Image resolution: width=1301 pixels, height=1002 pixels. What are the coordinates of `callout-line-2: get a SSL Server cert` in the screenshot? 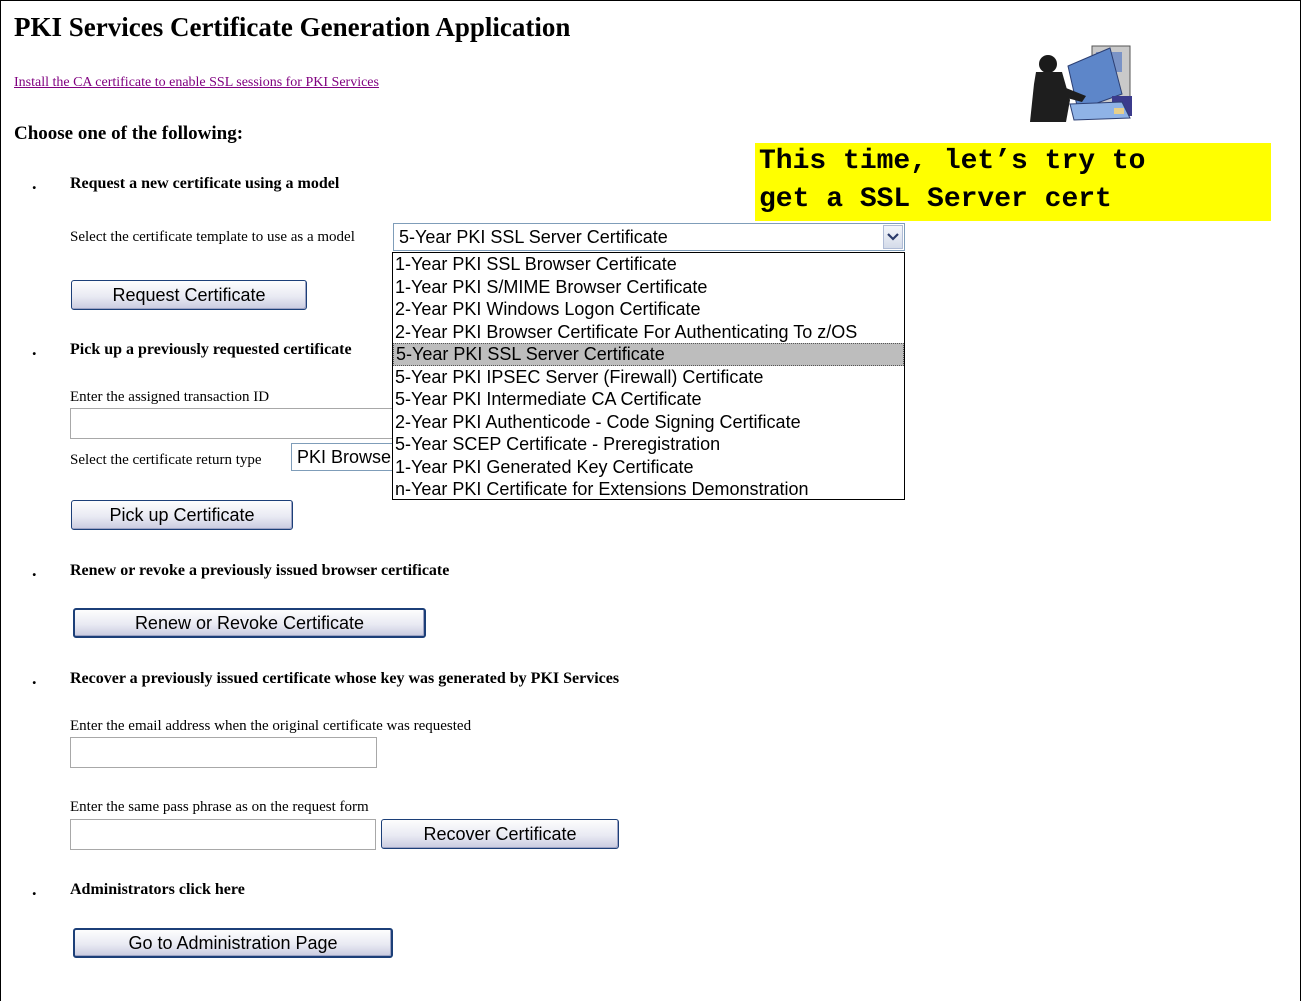 It's located at (935, 199).